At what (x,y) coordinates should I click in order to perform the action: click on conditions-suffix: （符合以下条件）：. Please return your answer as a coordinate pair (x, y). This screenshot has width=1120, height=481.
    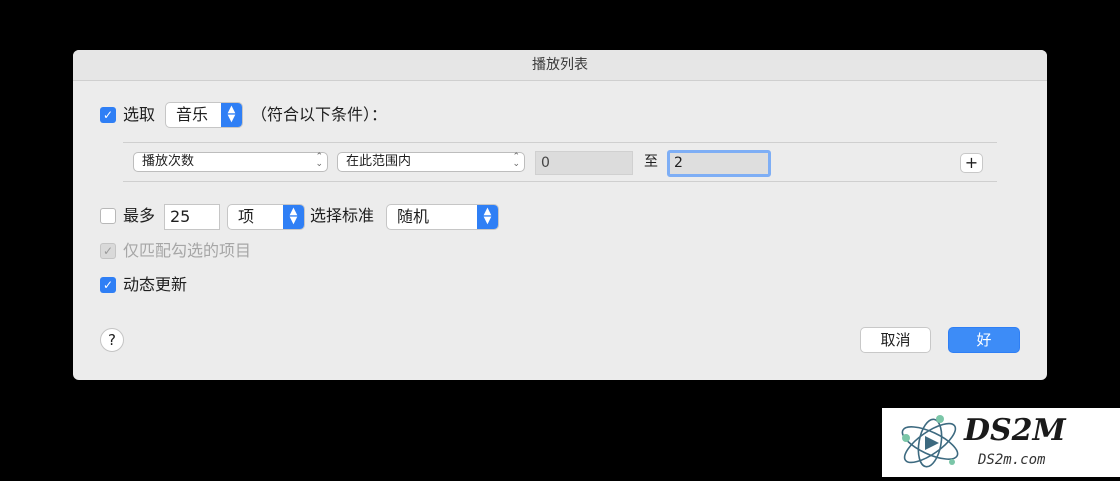
    Looking at the image, I should click on (319, 114).